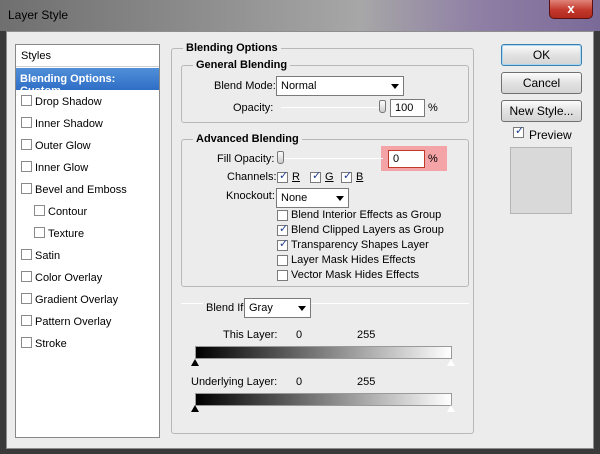 This screenshot has width=600, height=454. I want to click on style-item-label: Drop Shadow, so click(68, 102).